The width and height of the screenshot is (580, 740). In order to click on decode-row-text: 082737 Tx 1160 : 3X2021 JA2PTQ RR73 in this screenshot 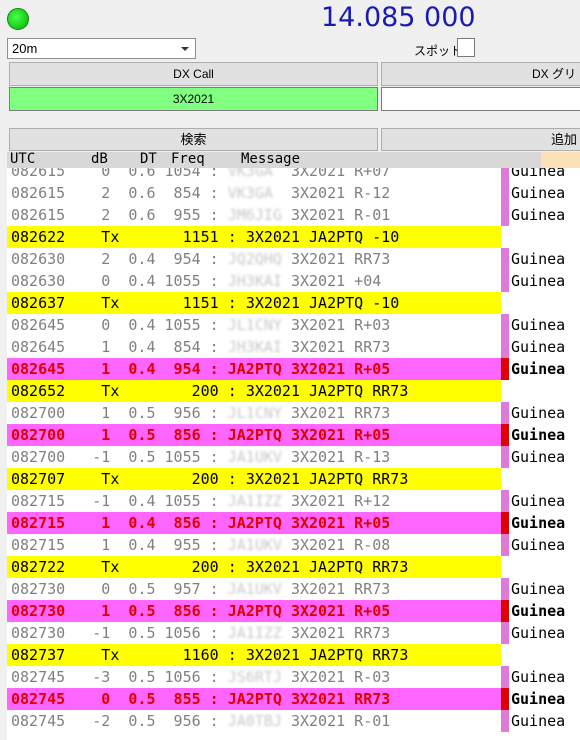, I will do `click(254, 655)`.